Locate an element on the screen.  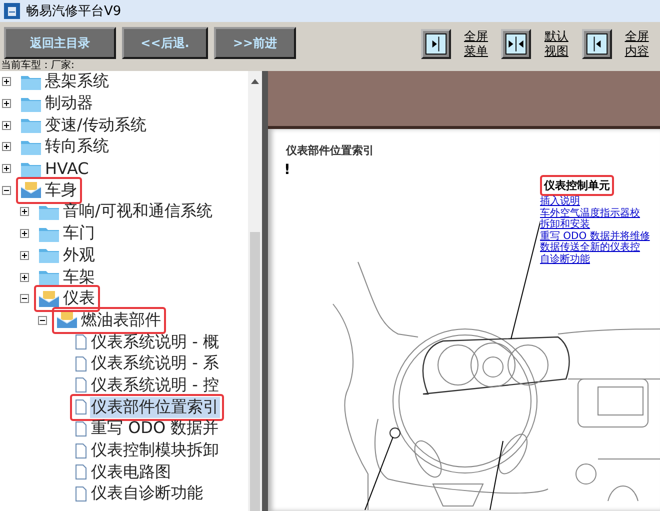
procedure-link: 拆卸和安装 is located at coordinates (565, 224).